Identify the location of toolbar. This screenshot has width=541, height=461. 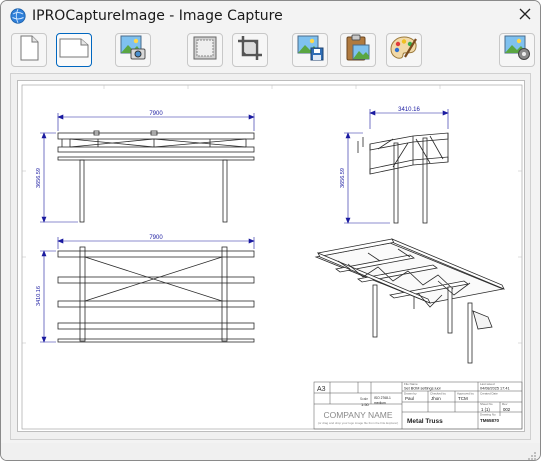
(270, 51).